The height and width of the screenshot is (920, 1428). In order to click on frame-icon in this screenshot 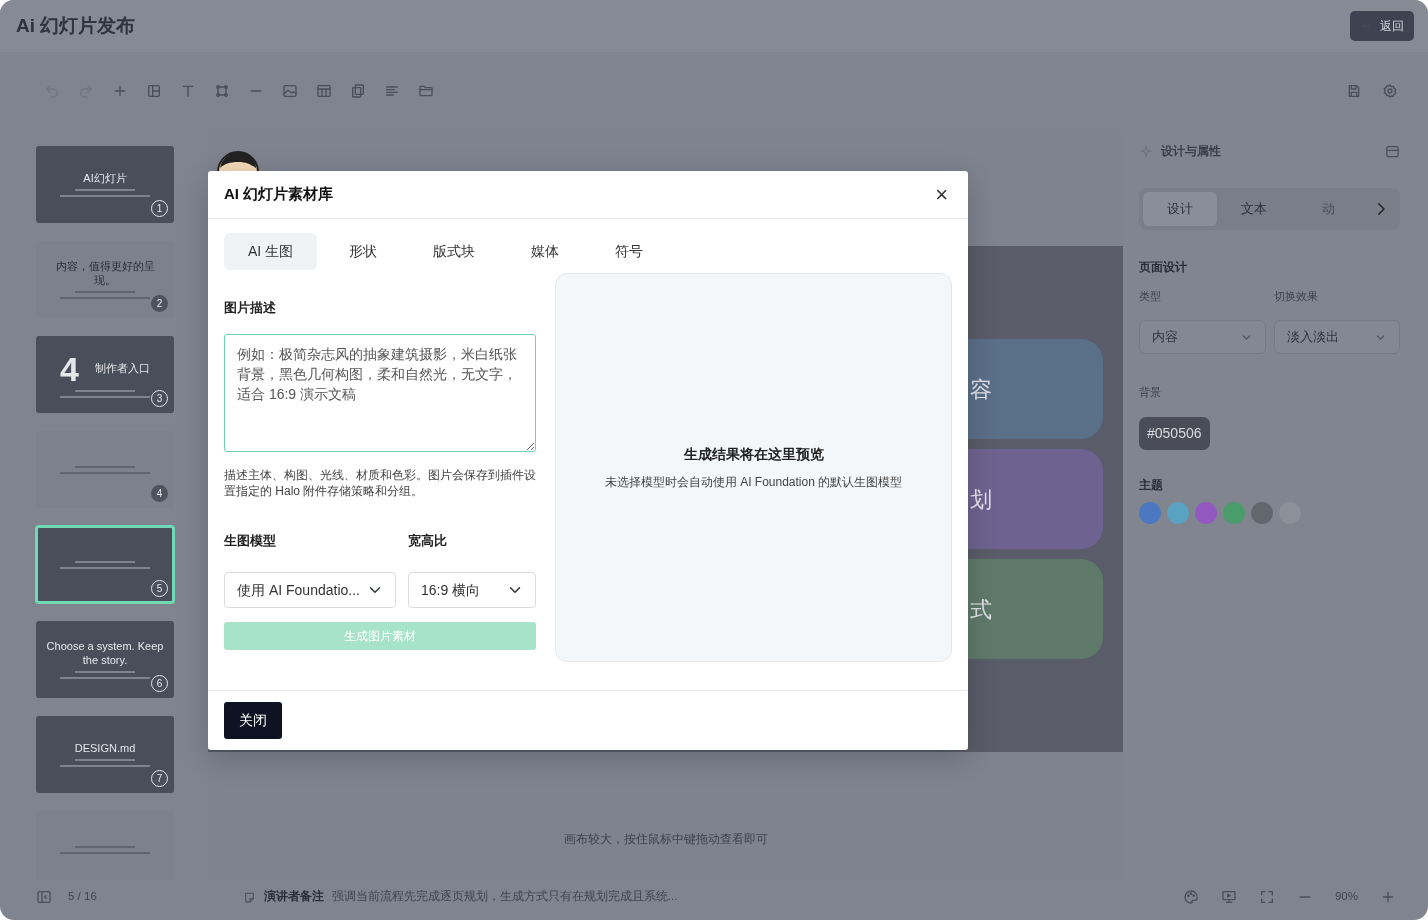, I will do `click(222, 91)`.